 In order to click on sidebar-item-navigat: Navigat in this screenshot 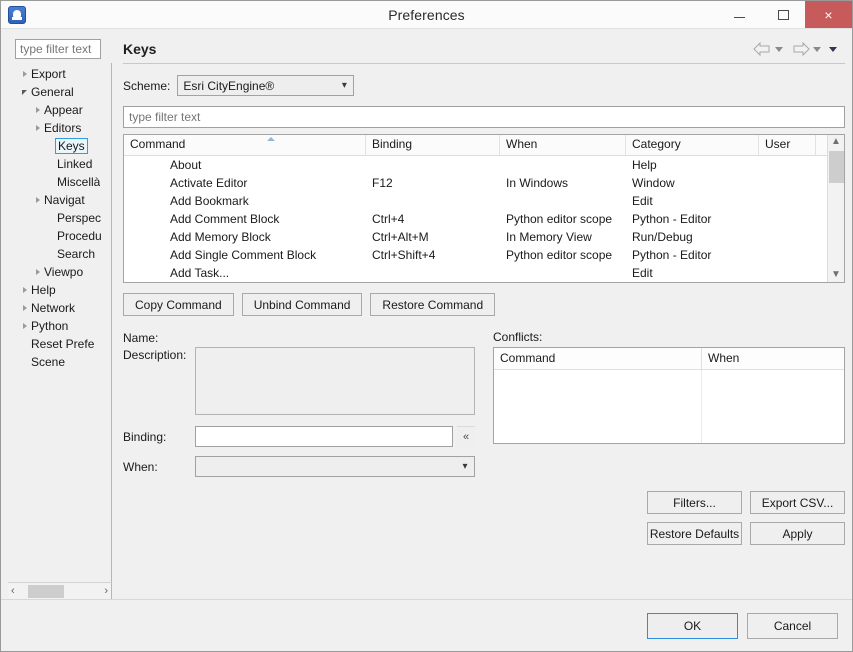, I will do `click(59, 200)`.